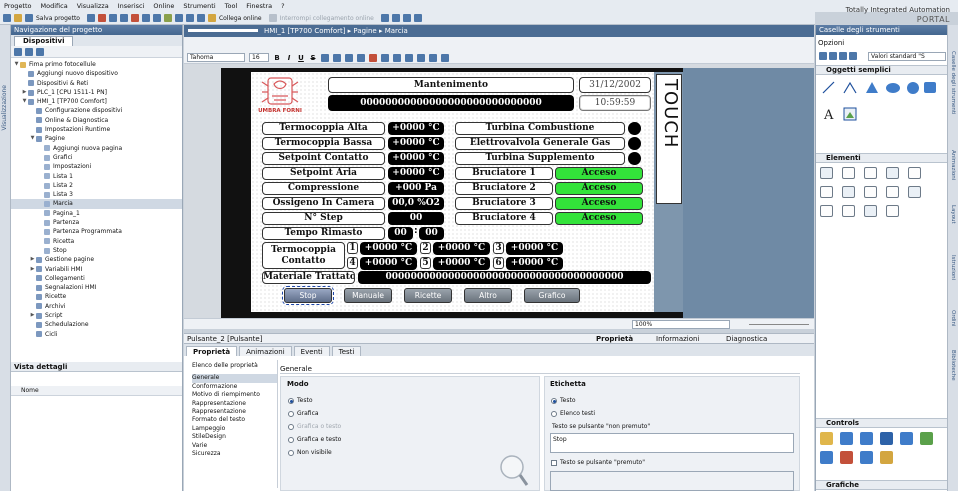 This screenshot has width=958, height=491. I want to click on modo-option-radio: Grafica o testo, so click(314, 426).